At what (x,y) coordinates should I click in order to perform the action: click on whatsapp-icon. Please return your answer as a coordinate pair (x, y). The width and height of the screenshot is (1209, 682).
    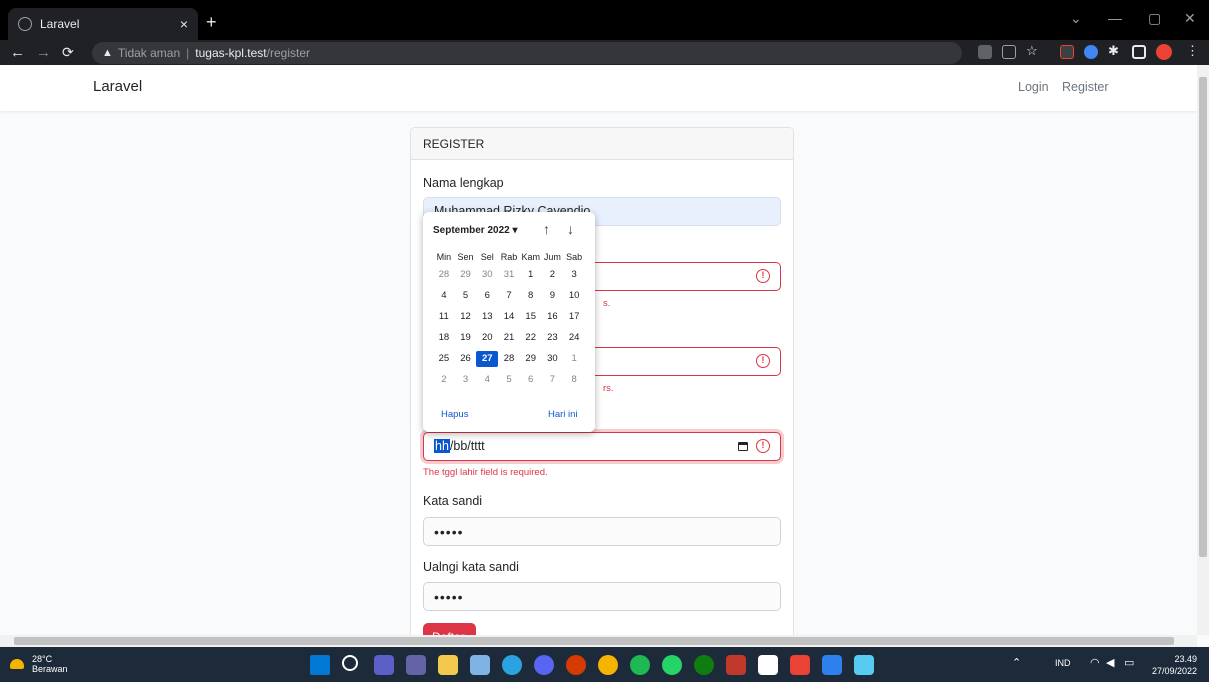
    Looking at the image, I should click on (672, 665).